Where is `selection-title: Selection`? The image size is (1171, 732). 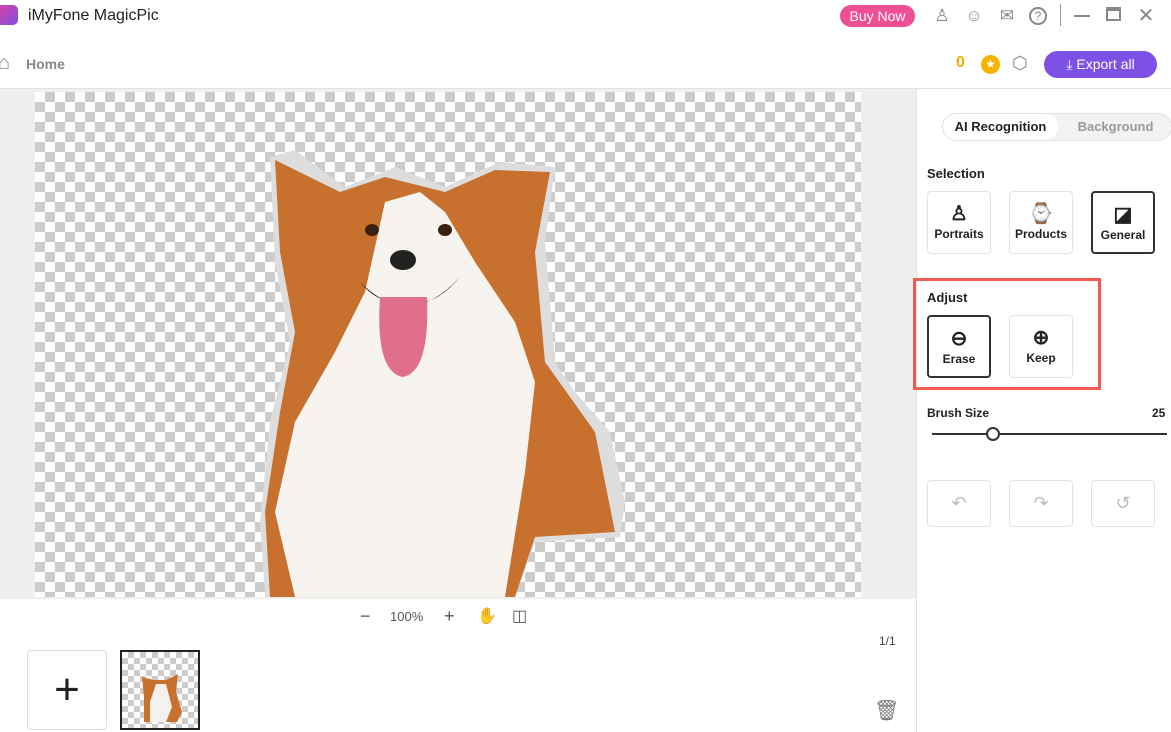 selection-title: Selection is located at coordinates (956, 173).